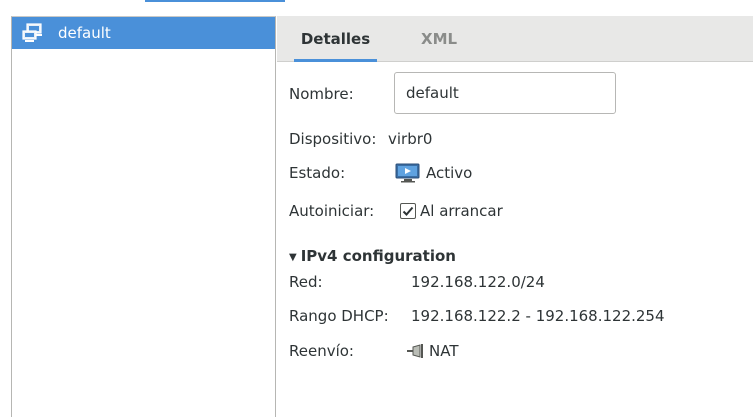 The image size is (753, 417). I want to click on check-icon, so click(408, 211).